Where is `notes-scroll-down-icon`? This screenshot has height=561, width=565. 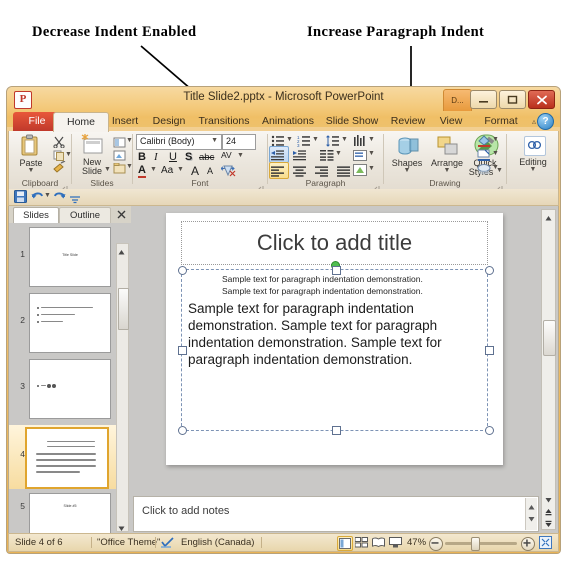 notes-scroll-down-icon is located at coordinates (531, 520).